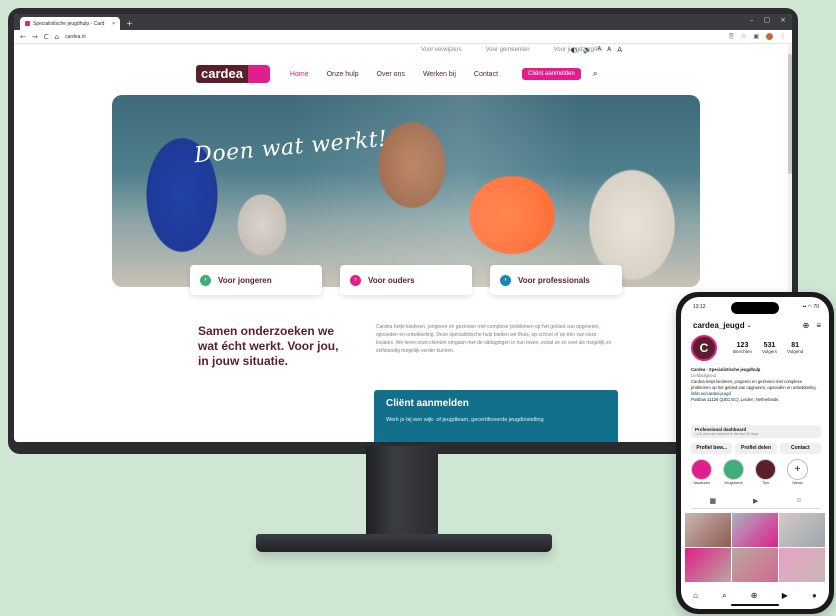 The image size is (836, 616). What do you see at coordinates (749, 325) in the screenshot?
I see `chevron-down-icon: ⌄` at bounding box center [749, 325].